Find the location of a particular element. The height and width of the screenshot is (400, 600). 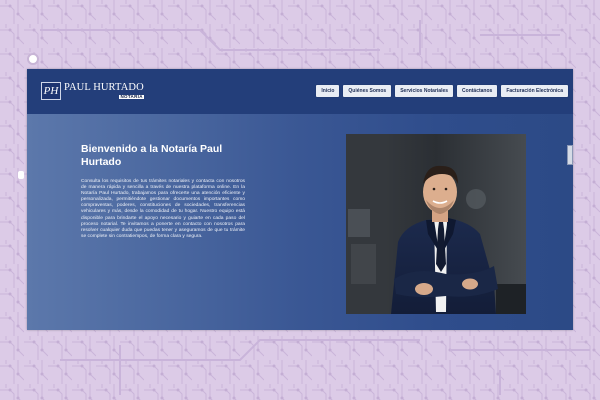

site-logo: PH PAUL HURTADO NOTARIA is located at coordinates (92, 91).